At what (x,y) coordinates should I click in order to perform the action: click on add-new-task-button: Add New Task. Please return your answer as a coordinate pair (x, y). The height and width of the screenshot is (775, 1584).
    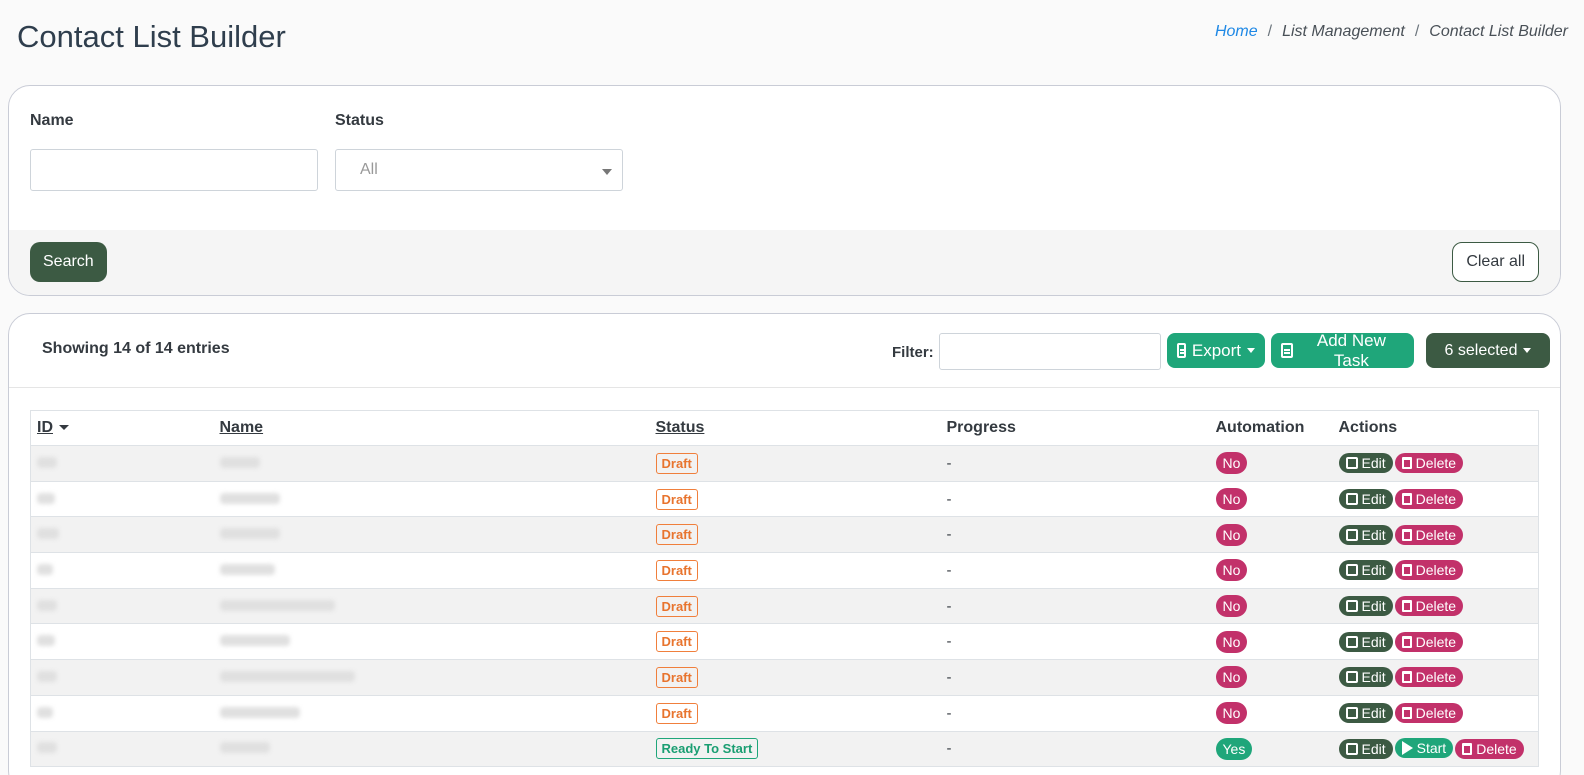
    Looking at the image, I should click on (1342, 350).